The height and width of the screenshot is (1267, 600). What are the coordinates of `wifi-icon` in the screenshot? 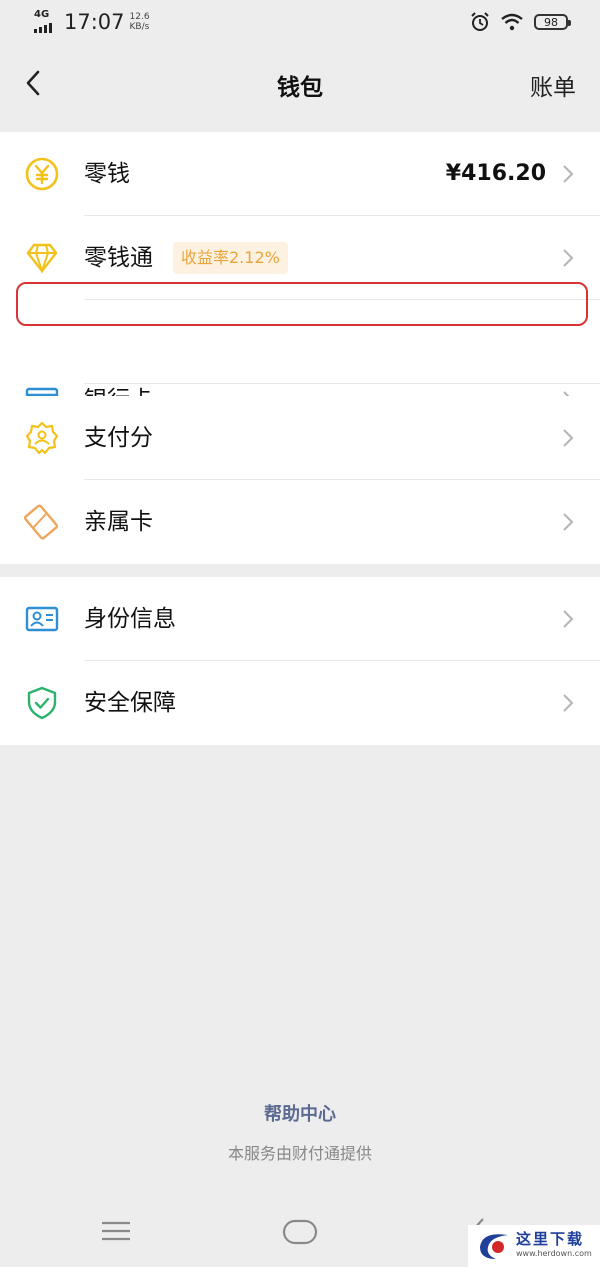 It's located at (512, 22).